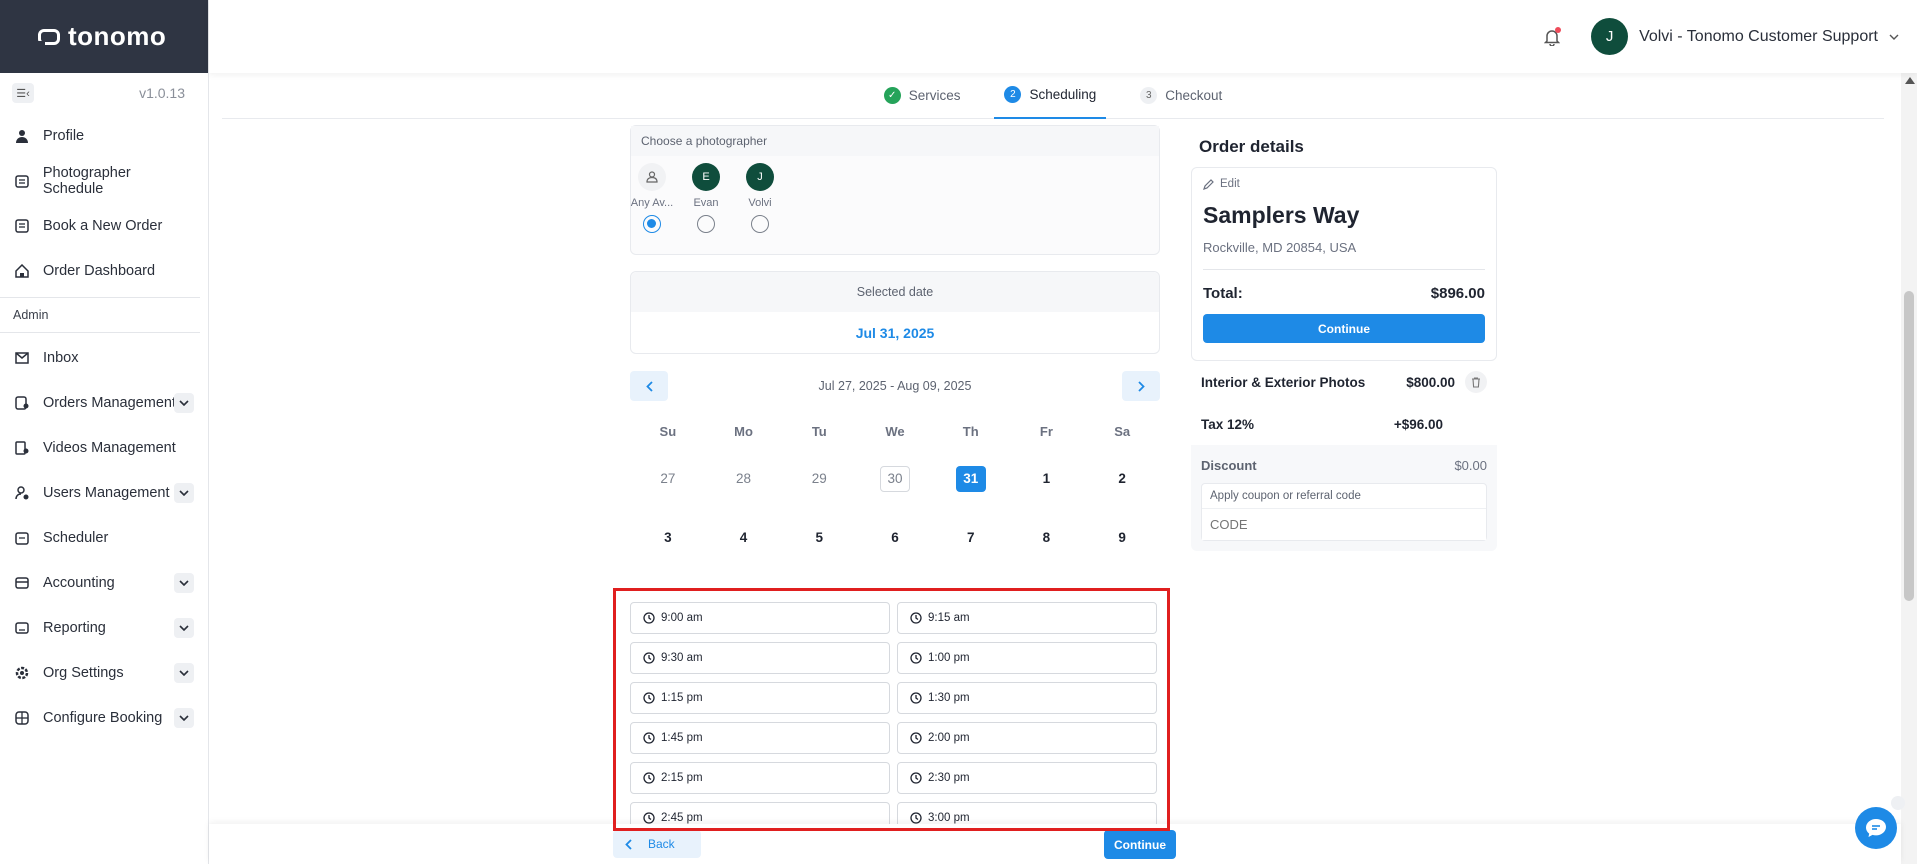 The height and width of the screenshot is (864, 1917). I want to click on sidebar-item-order-dashboard: Order Dashboard, so click(104, 270).